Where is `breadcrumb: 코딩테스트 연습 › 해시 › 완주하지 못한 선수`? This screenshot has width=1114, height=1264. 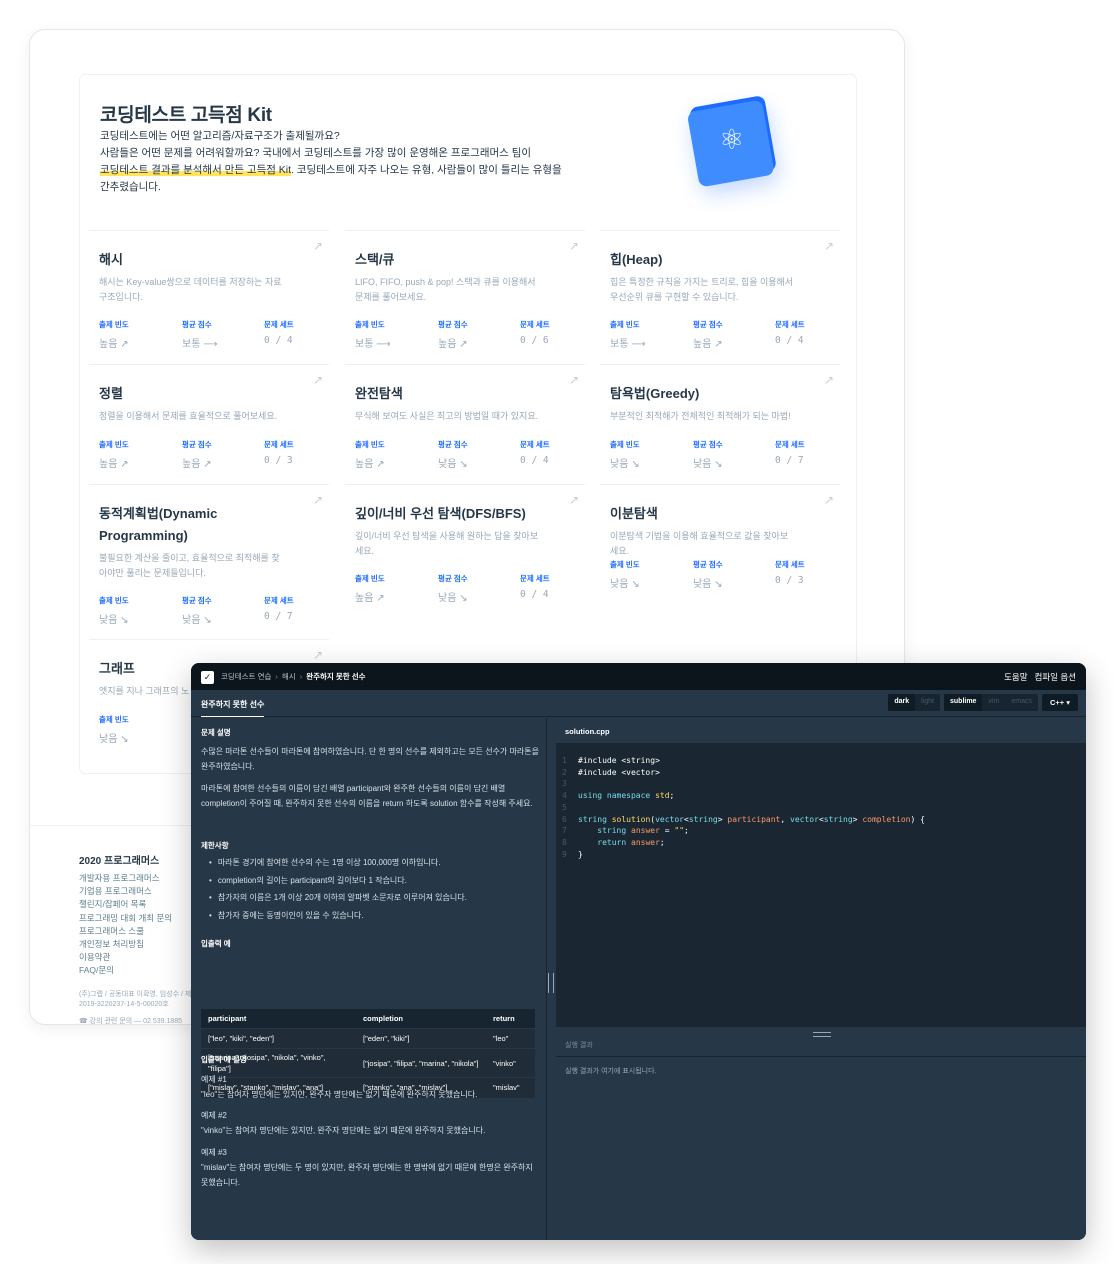 breadcrumb: 코딩테스트 연습 › 해시 › 완주하지 못한 선수 is located at coordinates (293, 676).